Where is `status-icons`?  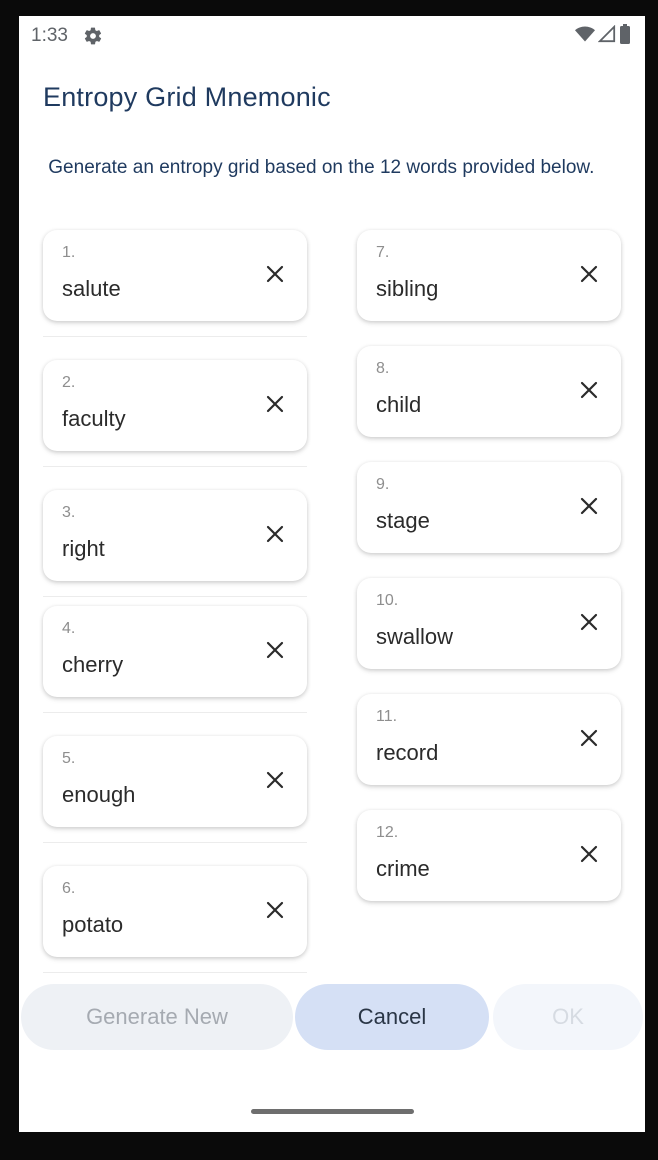 status-icons is located at coordinates (603, 34).